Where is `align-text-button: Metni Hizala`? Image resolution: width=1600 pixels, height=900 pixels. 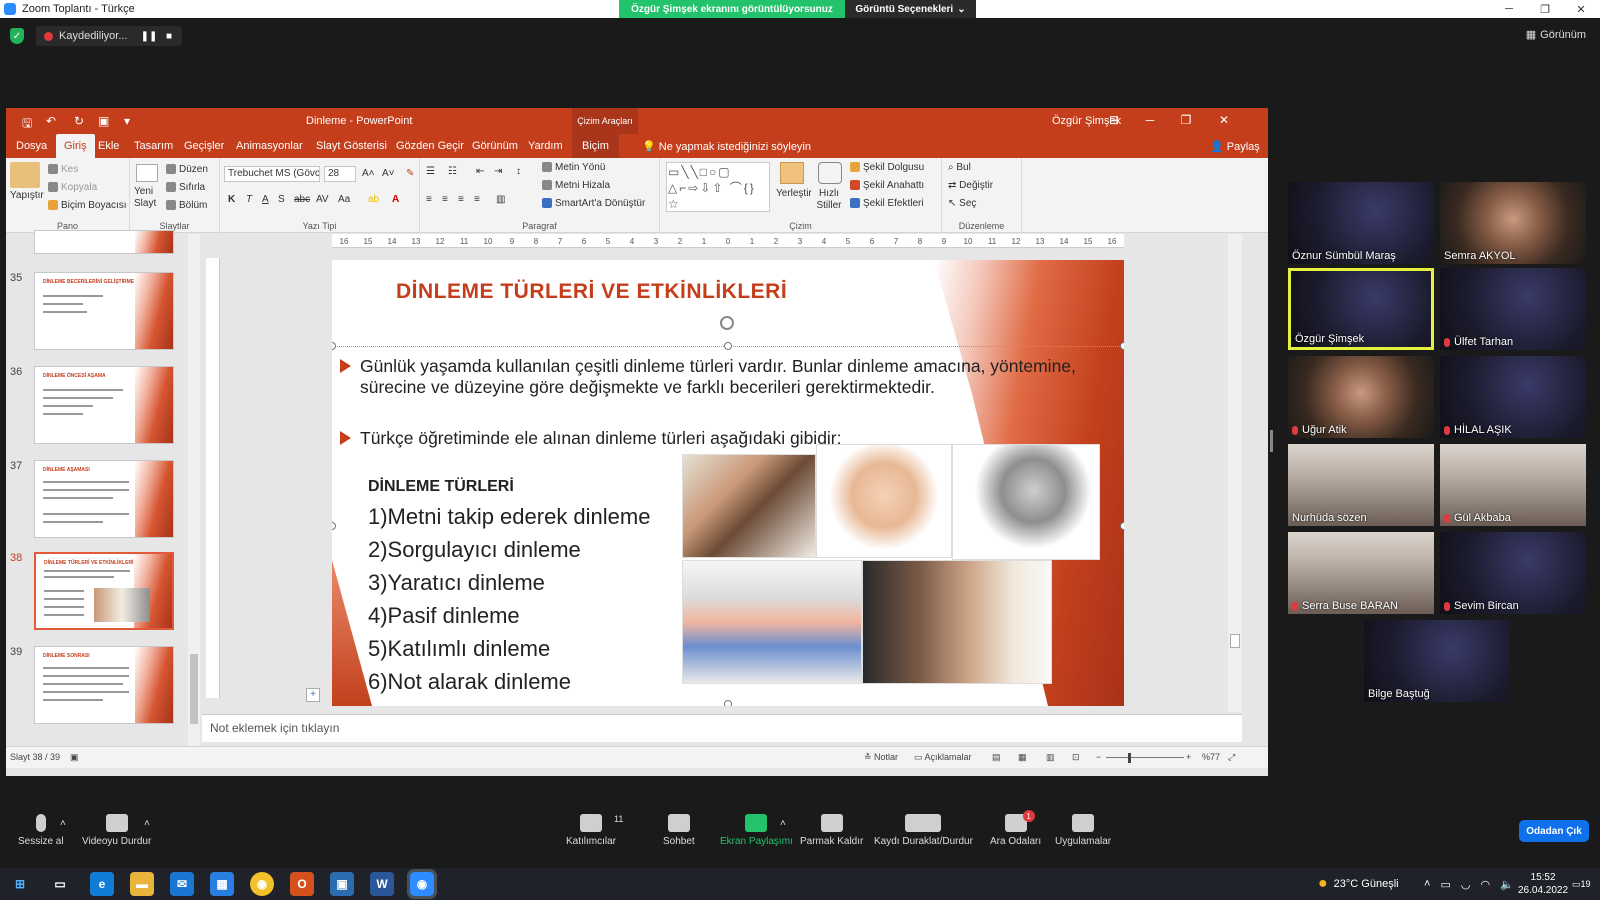 align-text-button: Metni Hizala is located at coordinates (576, 185).